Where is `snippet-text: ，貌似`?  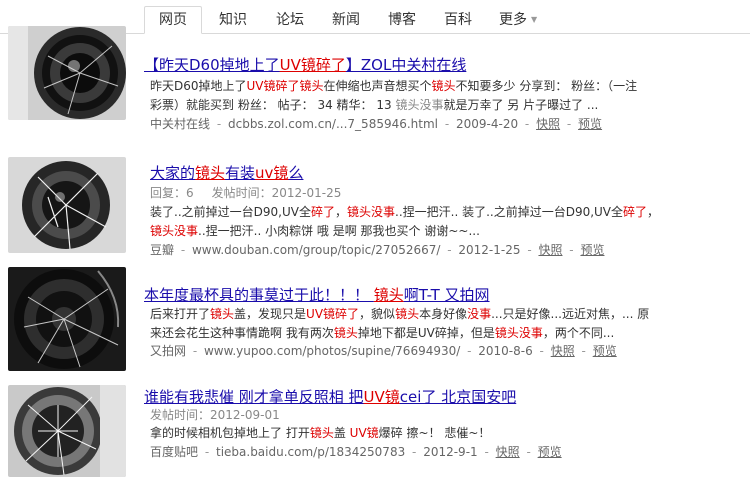
snippet-text: ，貌似 is located at coordinates (377, 314).